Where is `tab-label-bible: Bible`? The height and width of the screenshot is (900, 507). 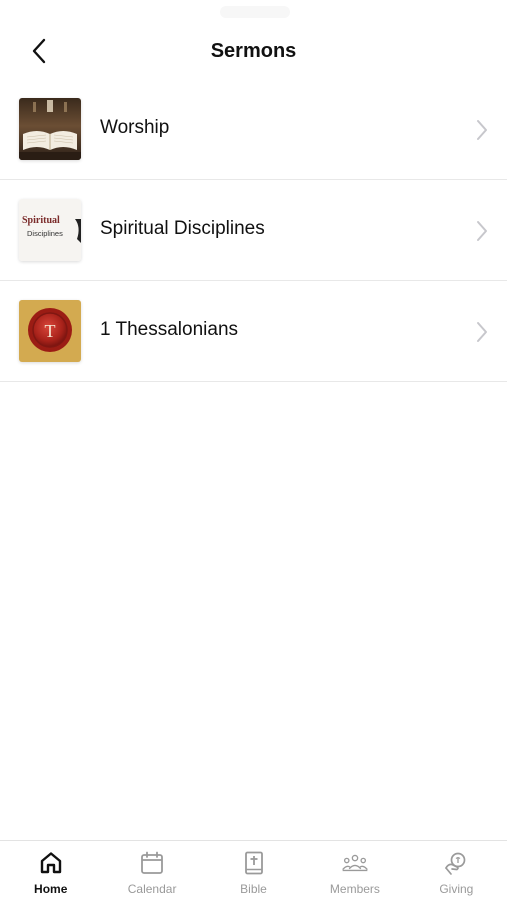 tab-label-bible: Bible is located at coordinates (253, 889).